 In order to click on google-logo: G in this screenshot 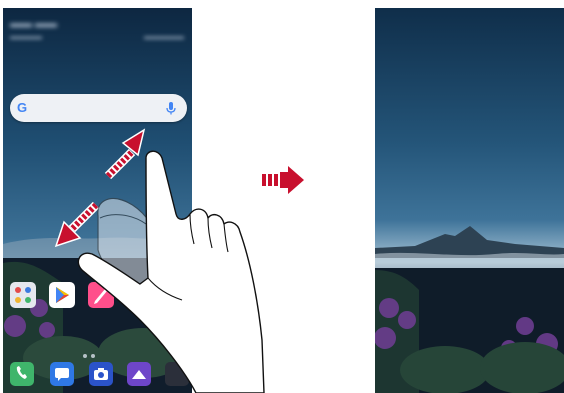, I will do `click(22, 107)`.